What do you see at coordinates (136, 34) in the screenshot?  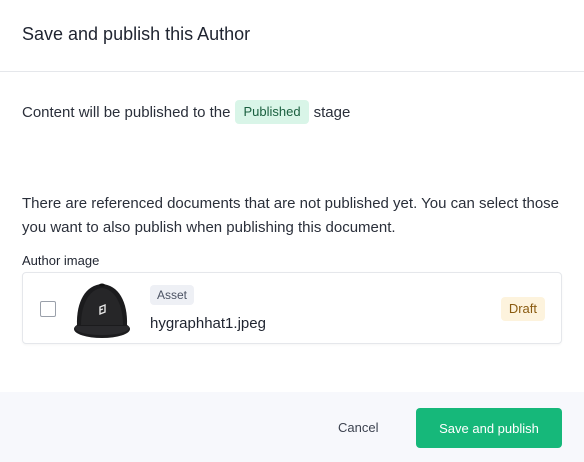 I see `dialog-title: Save and publish this Author` at bounding box center [136, 34].